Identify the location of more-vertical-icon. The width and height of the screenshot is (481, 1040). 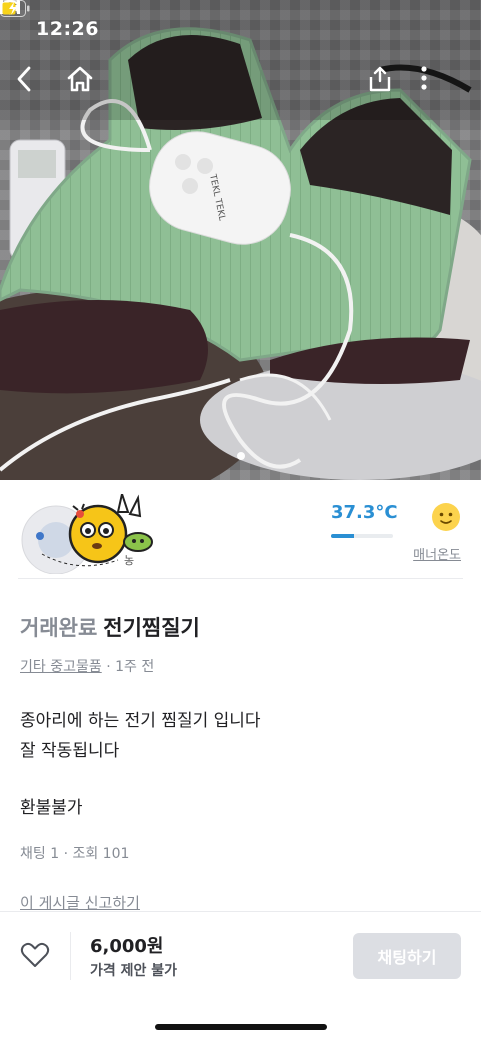
(424, 78).